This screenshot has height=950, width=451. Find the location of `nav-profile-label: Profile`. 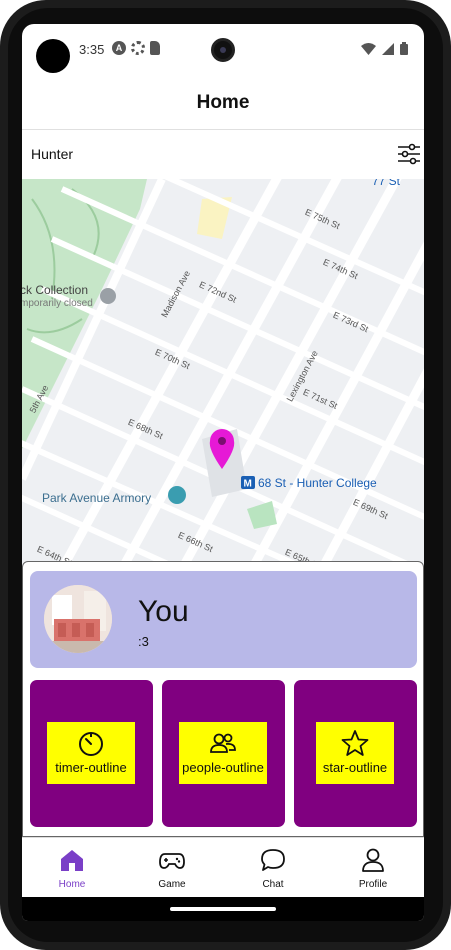

nav-profile-label: Profile is located at coordinates (373, 884).